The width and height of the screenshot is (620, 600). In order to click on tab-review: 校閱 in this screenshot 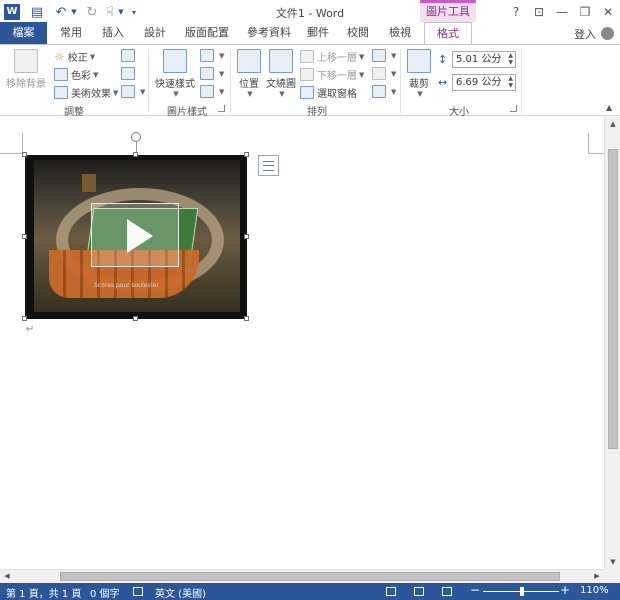, I will do `click(358, 33)`.